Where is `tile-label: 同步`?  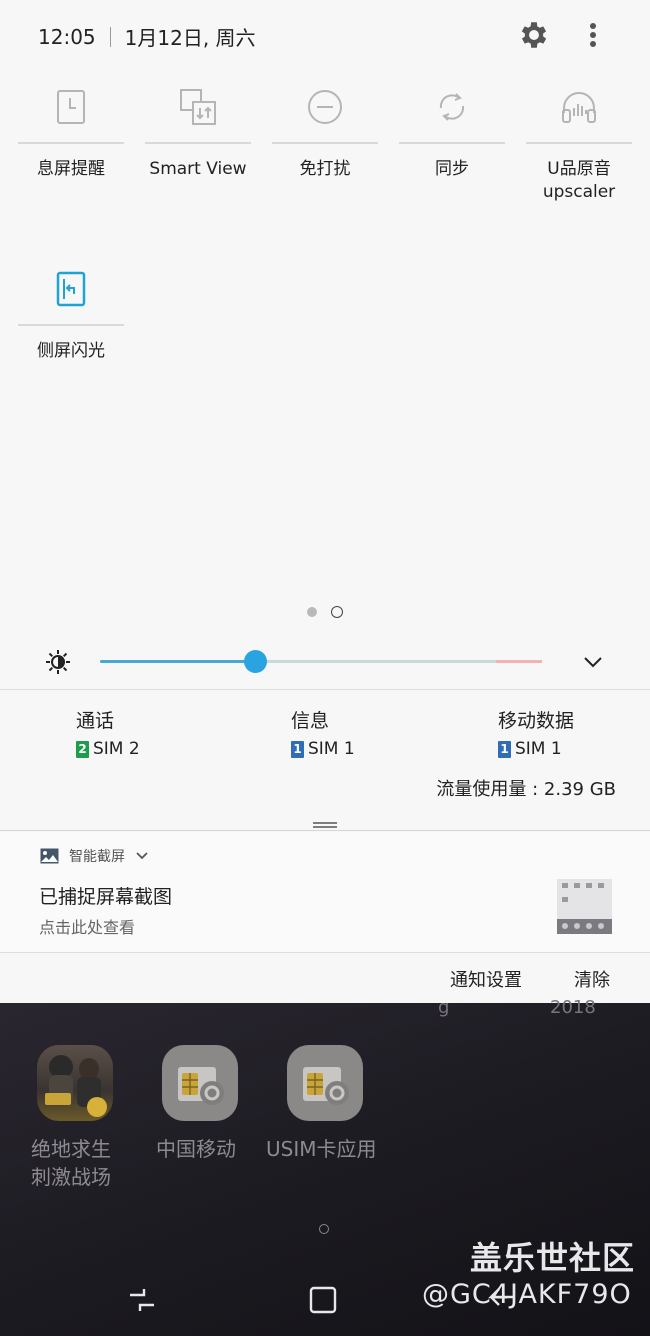 tile-label: 同步 is located at coordinates (452, 169).